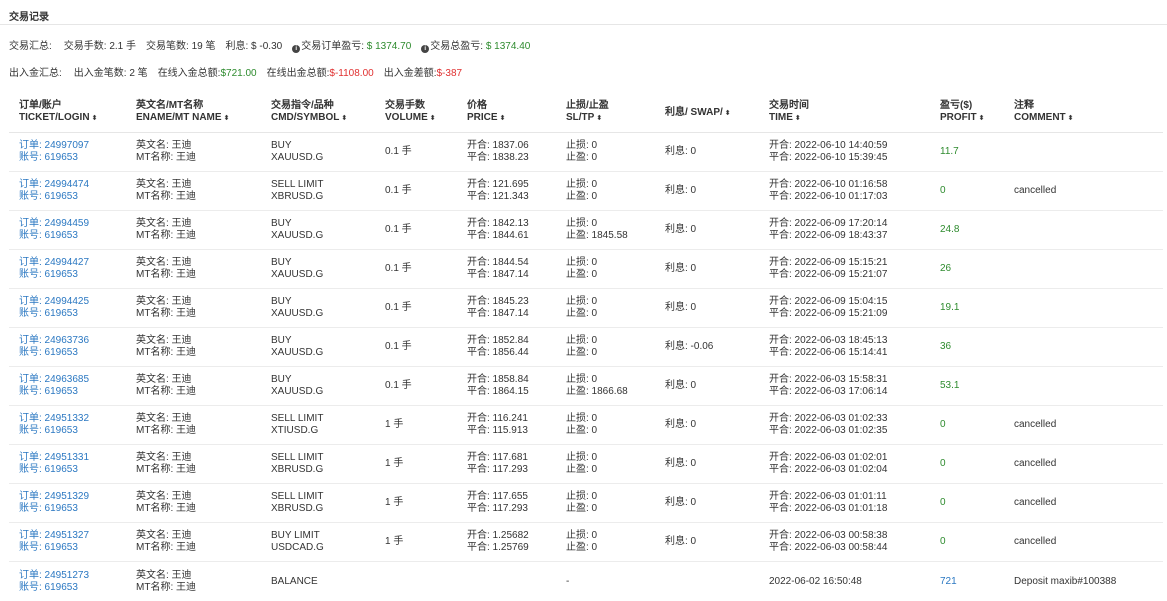 The height and width of the screenshot is (601, 1167). Describe the element at coordinates (449, 73) in the screenshot. I see `cash-diff-value: $-387` at that location.